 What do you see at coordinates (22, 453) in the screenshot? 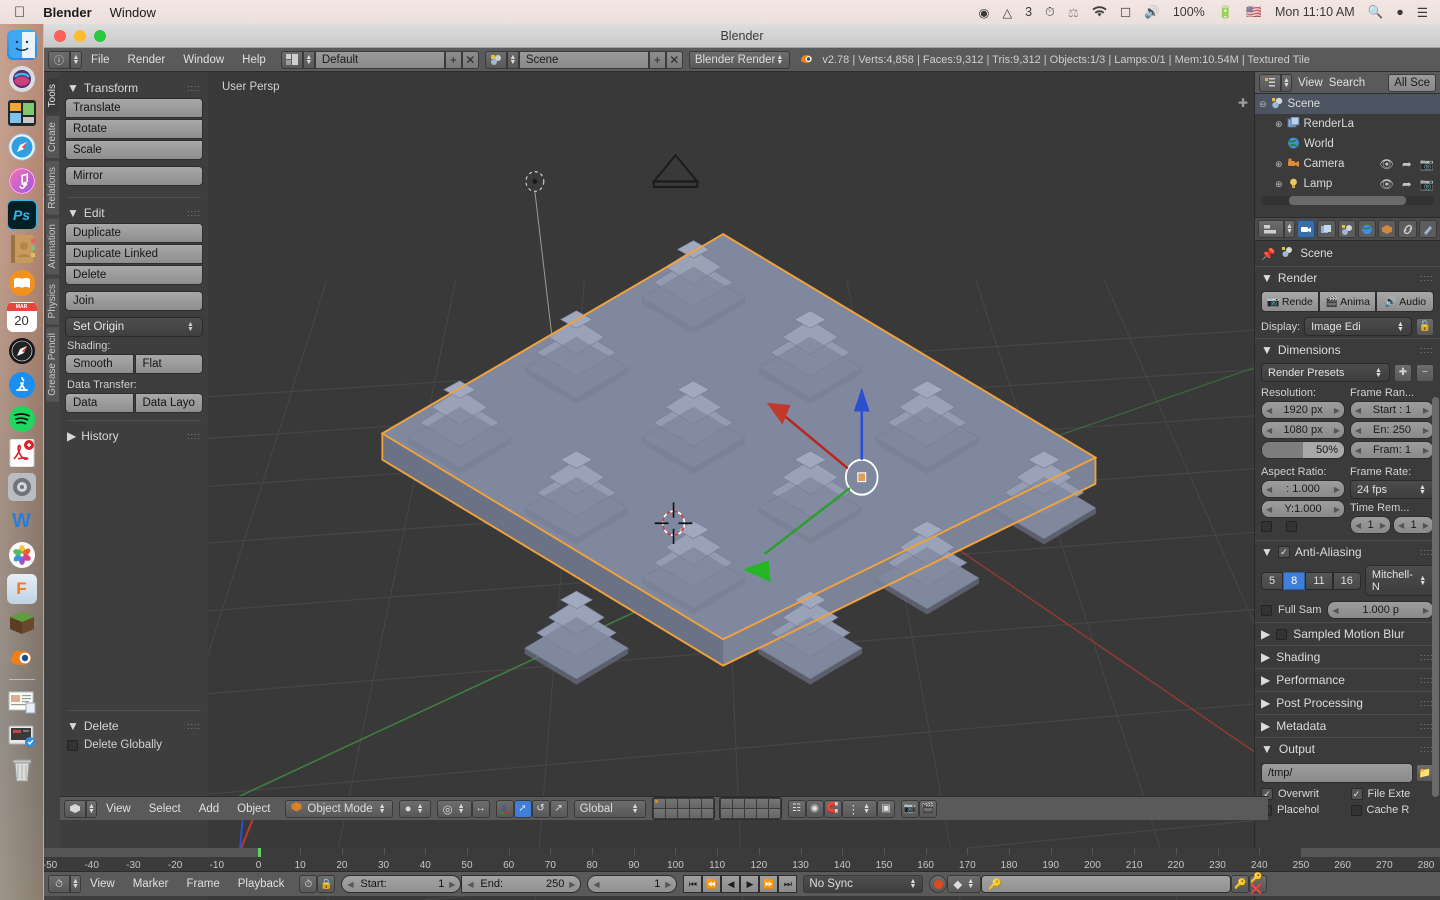
I see `dock-item-acrobat` at bounding box center [22, 453].